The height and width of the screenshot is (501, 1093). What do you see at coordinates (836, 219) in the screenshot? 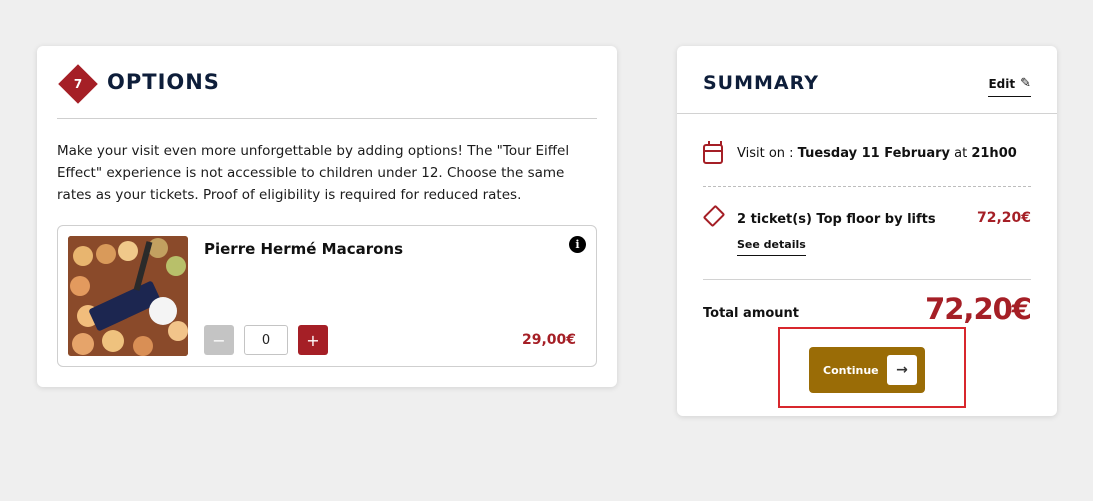
I see `ticket-label: 2 ticket(s) Top floor by lifts` at bounding box center [836, 219].